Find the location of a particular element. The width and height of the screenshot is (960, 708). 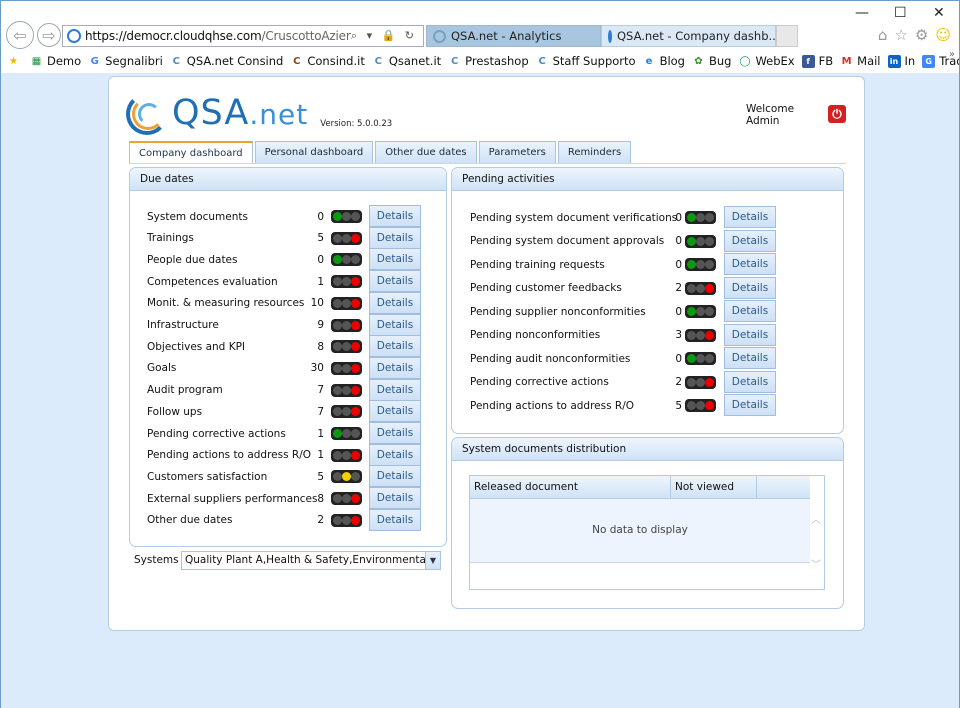

item-label: Trainings is located at coordinates (170, 238).